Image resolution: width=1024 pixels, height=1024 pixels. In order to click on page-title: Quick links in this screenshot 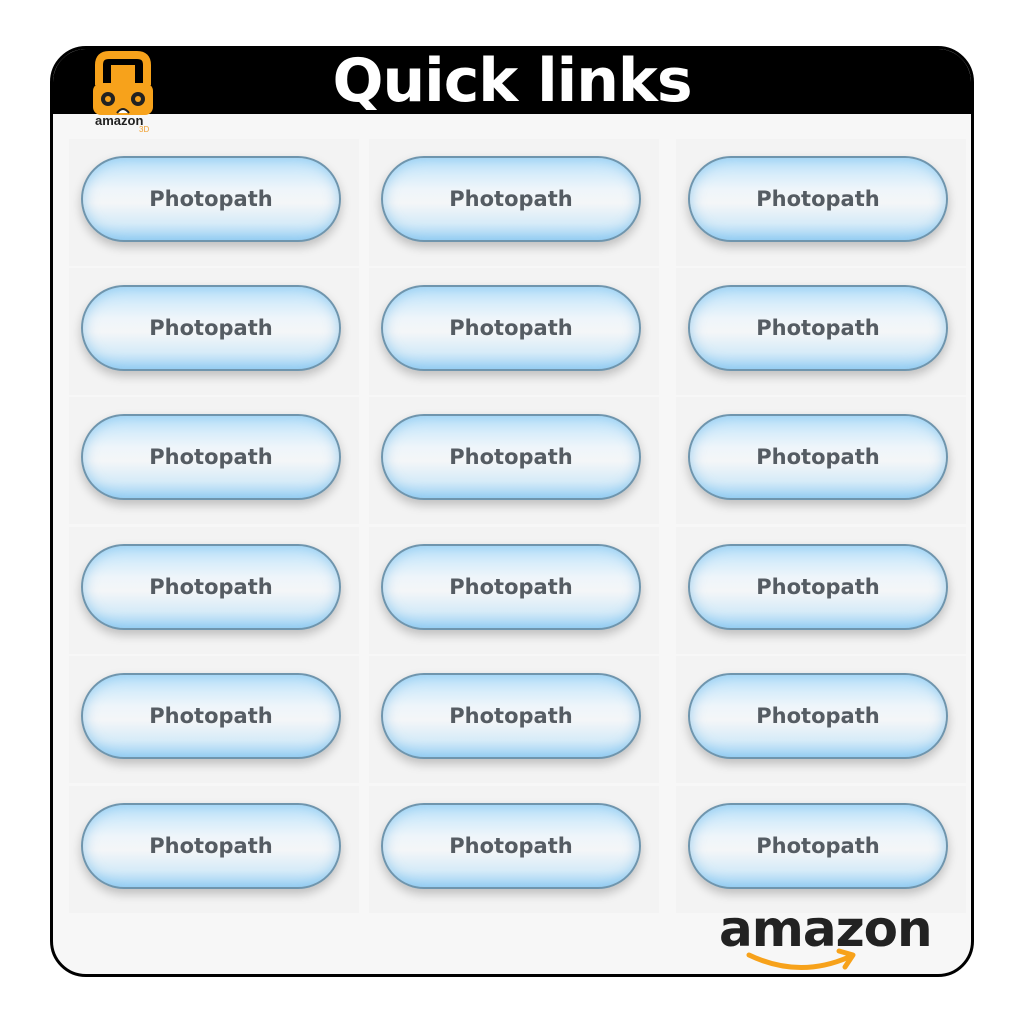, I will do `click(512, 81)`.